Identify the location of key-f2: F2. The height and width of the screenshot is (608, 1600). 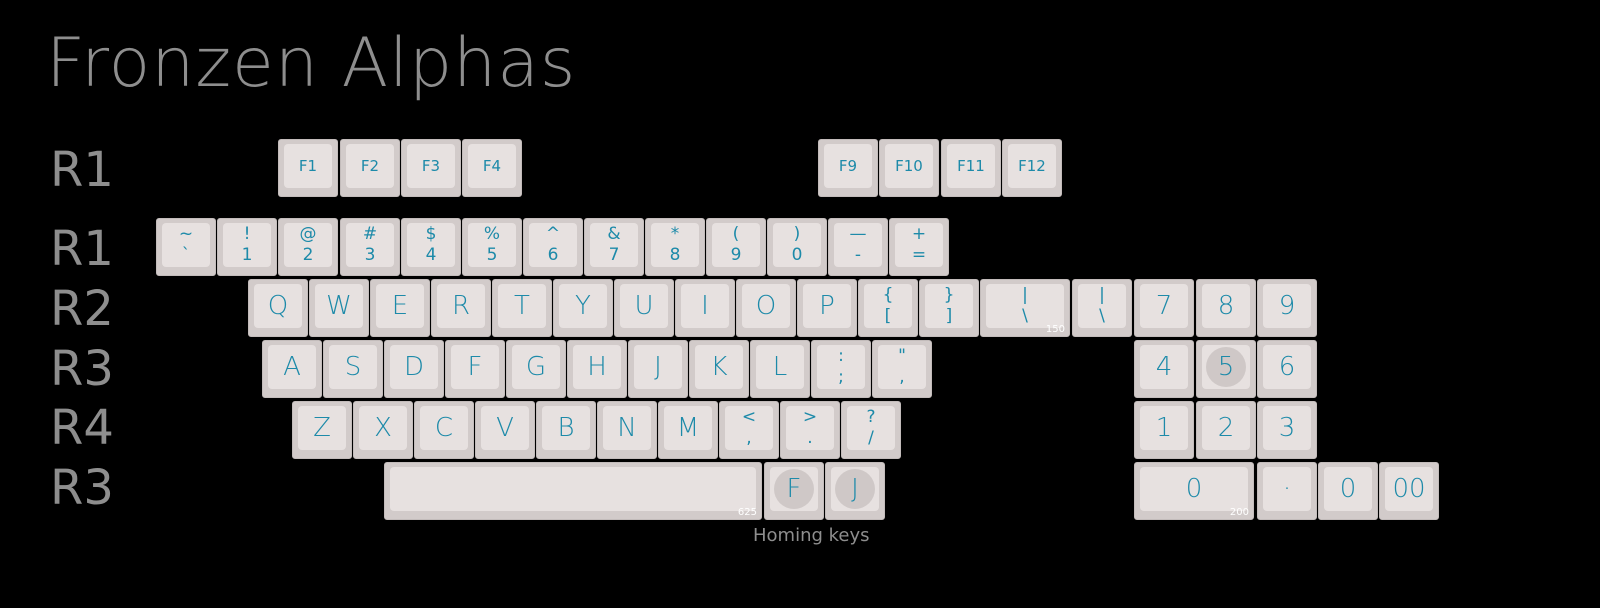
(370, 168).